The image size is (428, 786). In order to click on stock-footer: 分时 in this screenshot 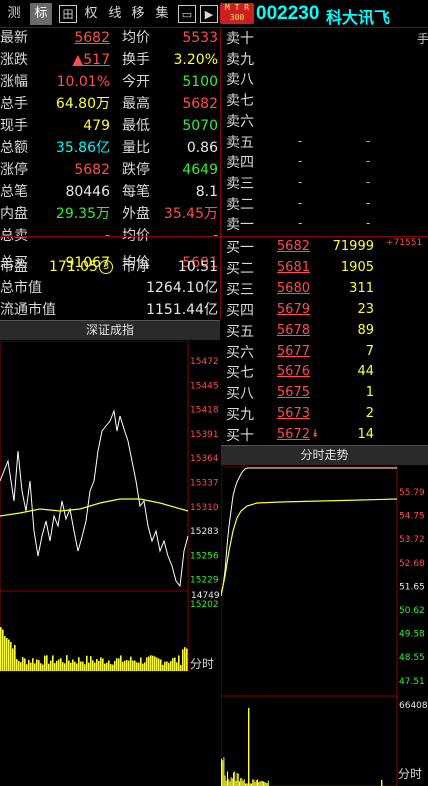, I will do `click(410, 774)`.